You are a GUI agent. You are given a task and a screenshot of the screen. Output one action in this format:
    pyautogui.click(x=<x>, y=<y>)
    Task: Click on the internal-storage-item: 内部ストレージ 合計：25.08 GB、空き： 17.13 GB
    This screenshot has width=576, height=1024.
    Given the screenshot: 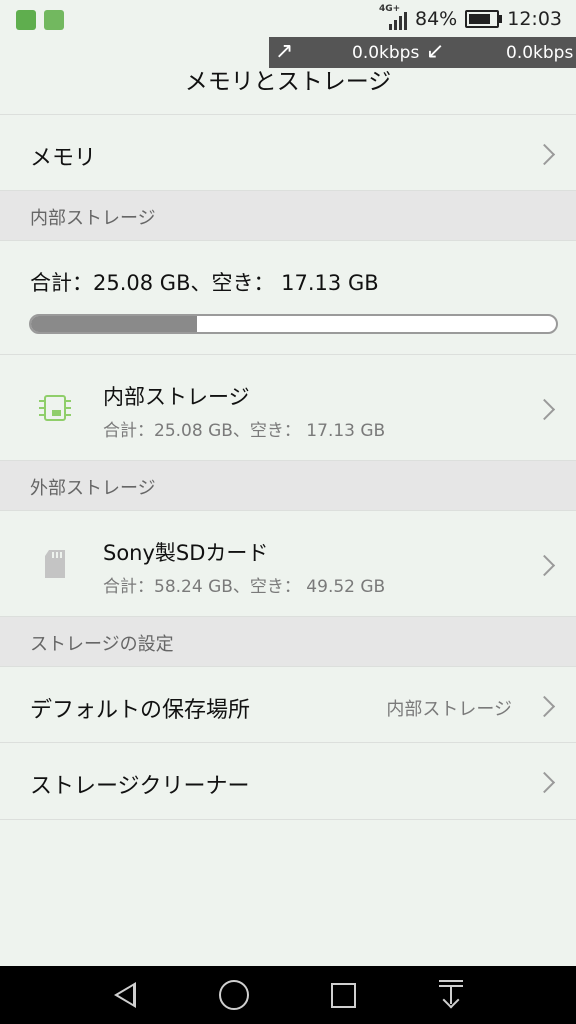 What is the action you would take?
    pyautogui.click(x=288, y=407)
    